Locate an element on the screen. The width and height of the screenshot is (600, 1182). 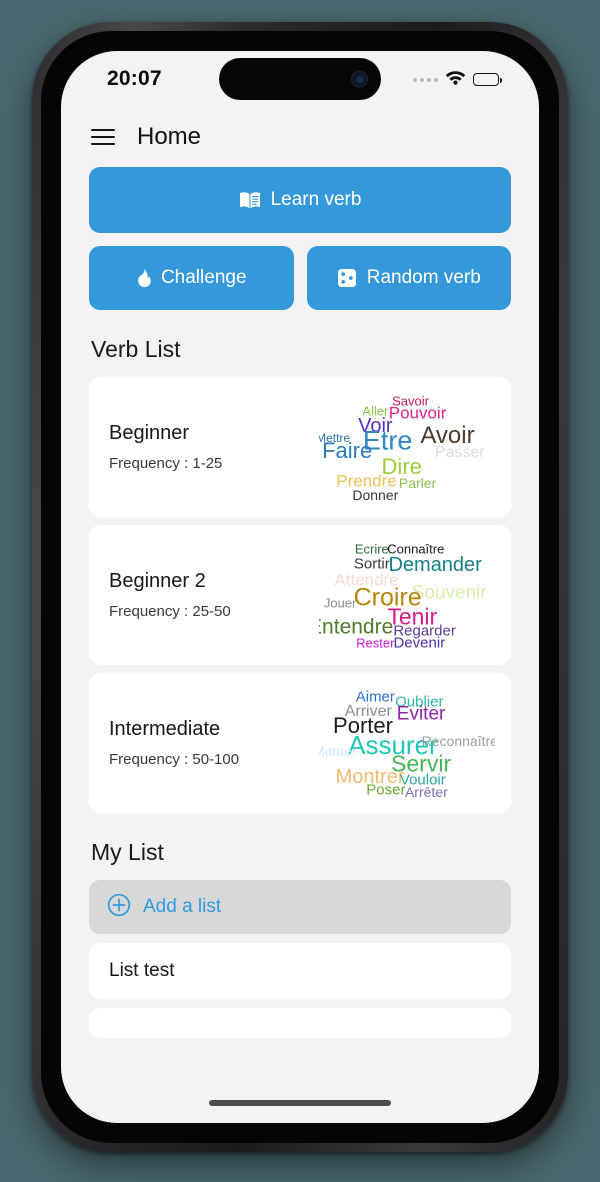
my-list-item: List test is located at coordinates (300, 971).